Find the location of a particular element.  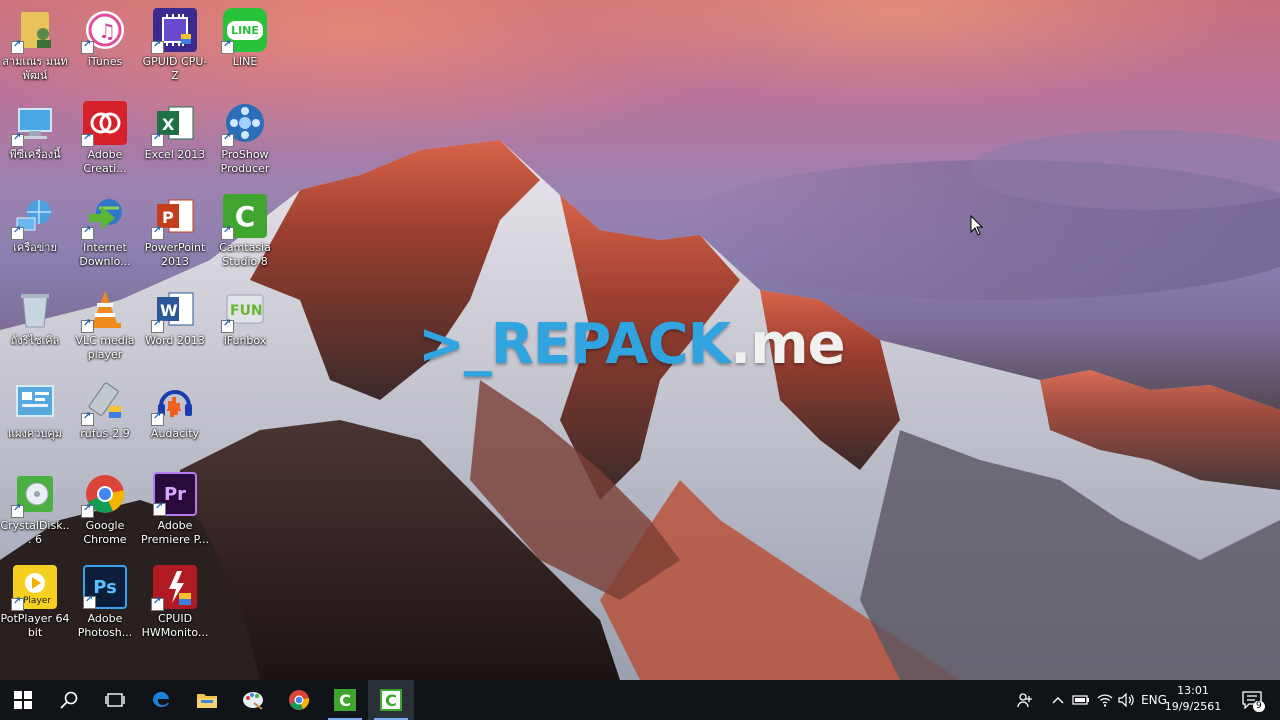

svg-text: Player is located at coordinates (37, 601).